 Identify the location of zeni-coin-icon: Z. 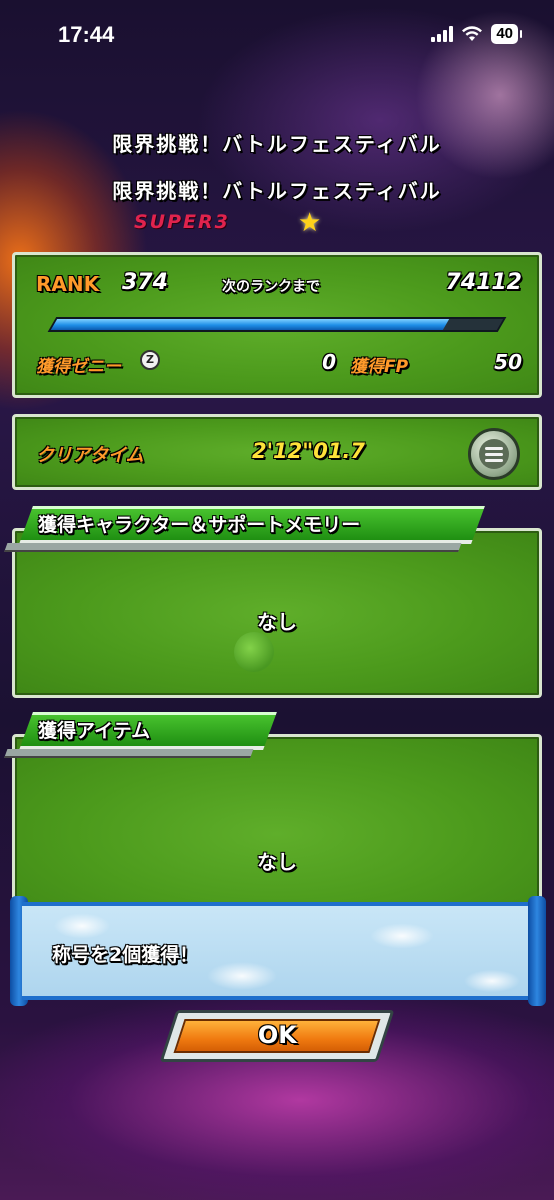
(150, 360).